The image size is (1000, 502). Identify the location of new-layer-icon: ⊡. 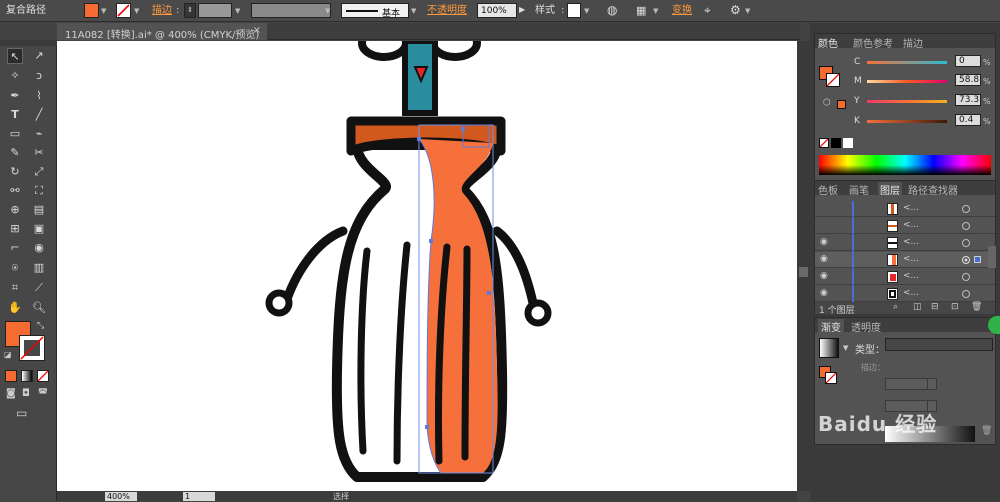
(955, 307).